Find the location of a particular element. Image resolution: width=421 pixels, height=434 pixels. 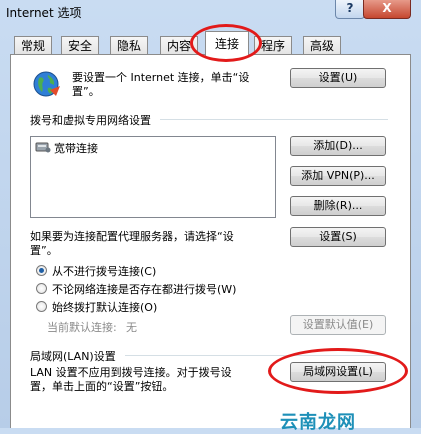

tab-connections: 连接 is located at coordinates (227, 43).